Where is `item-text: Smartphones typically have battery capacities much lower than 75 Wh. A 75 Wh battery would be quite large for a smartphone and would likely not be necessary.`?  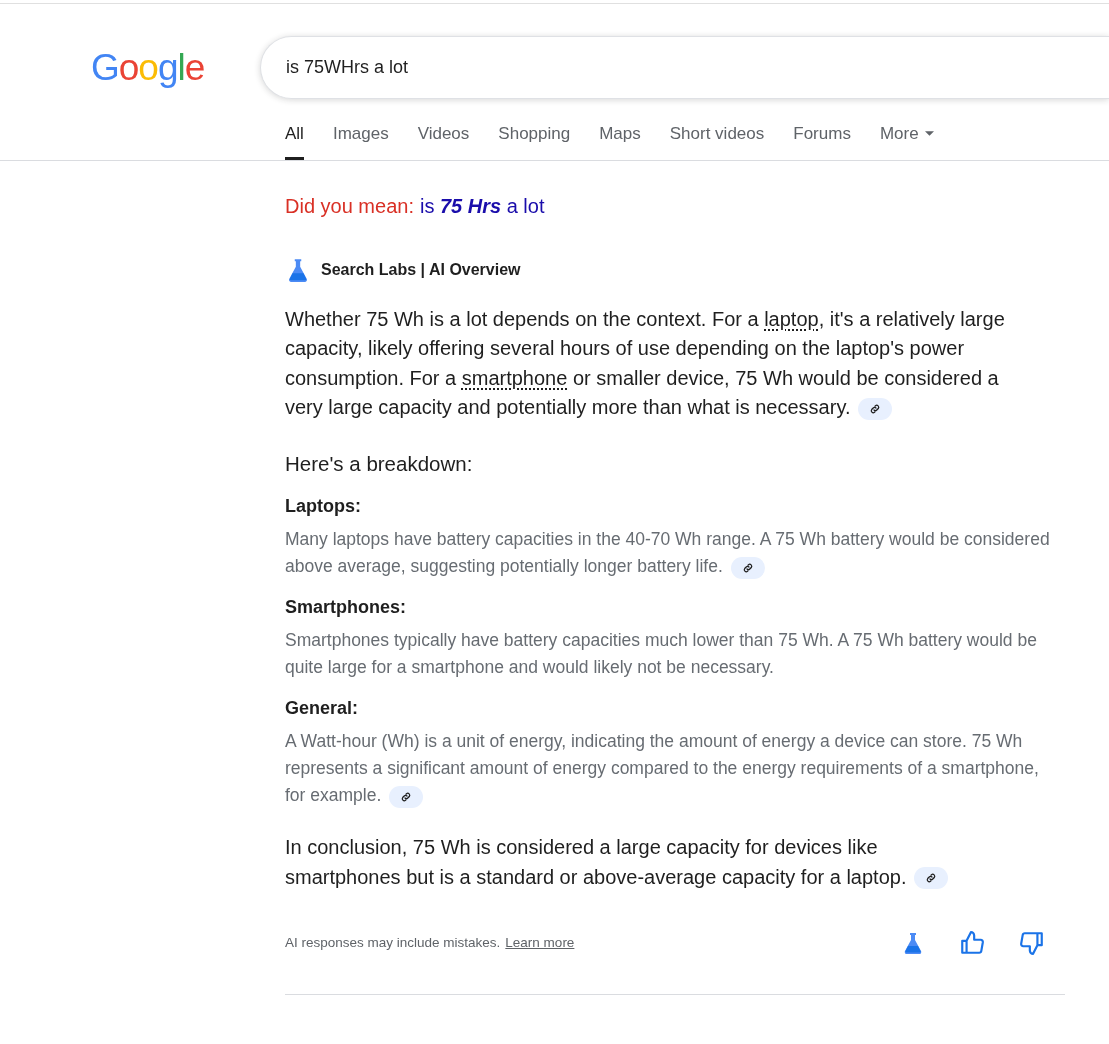
item-text: Smartphones typically have battery capacities much lower than 75 Wh. A 75 Wh battery would be quite large for a smartphone and would likely not be necessary. is located at coordinates (661, 654).